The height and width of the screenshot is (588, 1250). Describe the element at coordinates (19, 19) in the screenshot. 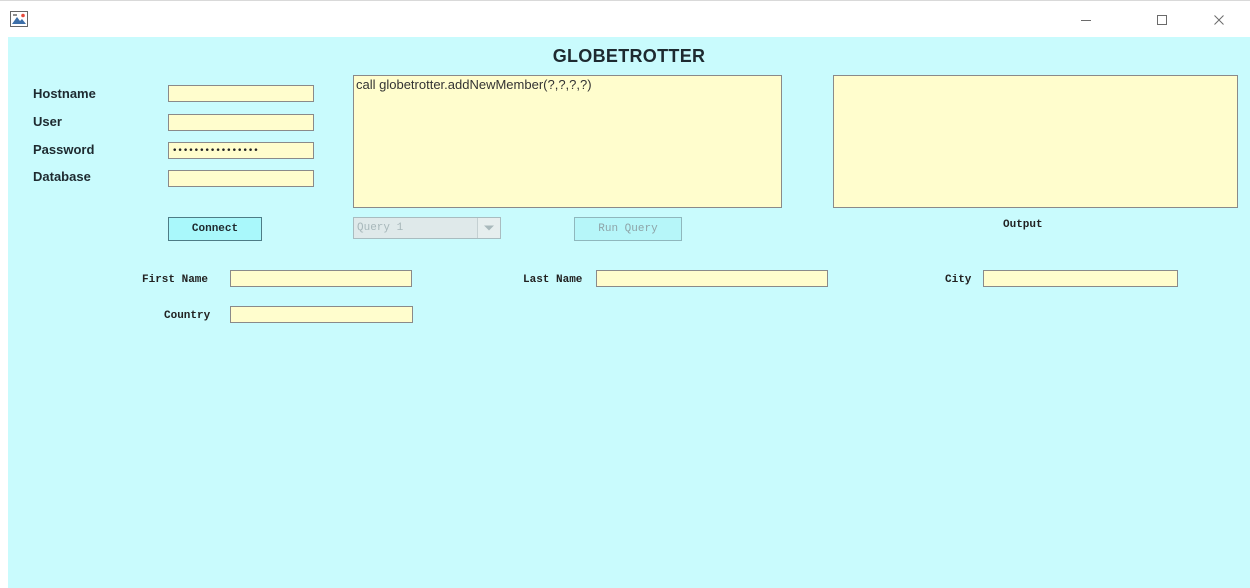

I see `java-app-icon` at that location.